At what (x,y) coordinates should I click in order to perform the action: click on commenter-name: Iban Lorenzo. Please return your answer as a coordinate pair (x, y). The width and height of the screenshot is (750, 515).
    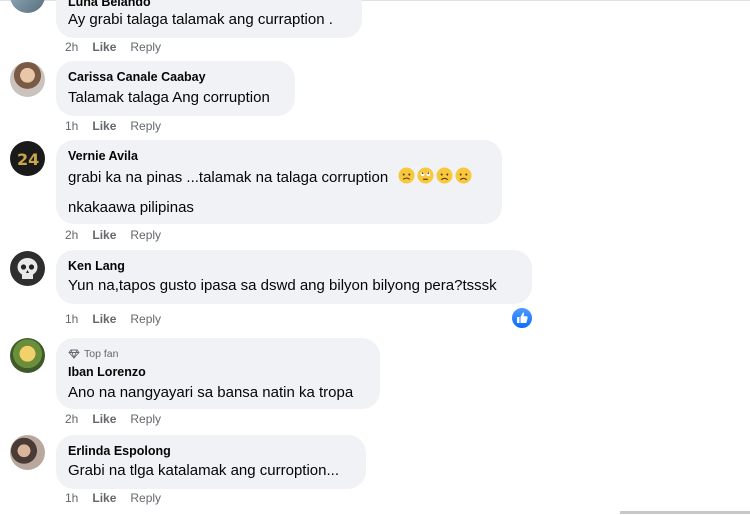
    Looking at the image, I should click on (218, 372).